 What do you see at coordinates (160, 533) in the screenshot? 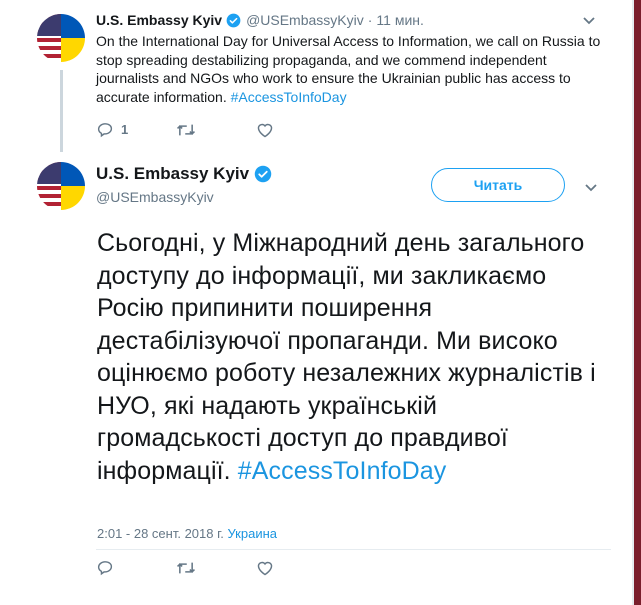
I see `tweet-timestamp: 2:01 - 28 сент. 2018 г.` at bounding box center [160, 533].